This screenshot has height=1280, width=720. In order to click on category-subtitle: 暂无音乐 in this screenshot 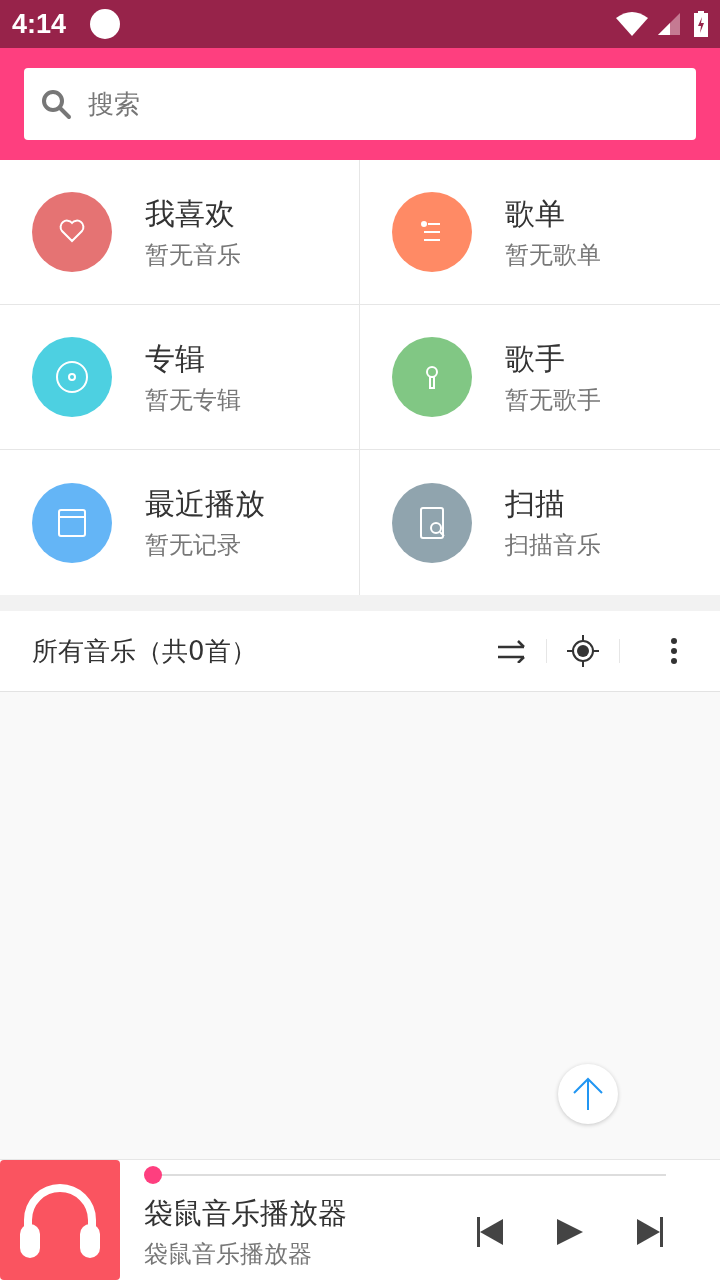, I will do `click(193, 255)`.